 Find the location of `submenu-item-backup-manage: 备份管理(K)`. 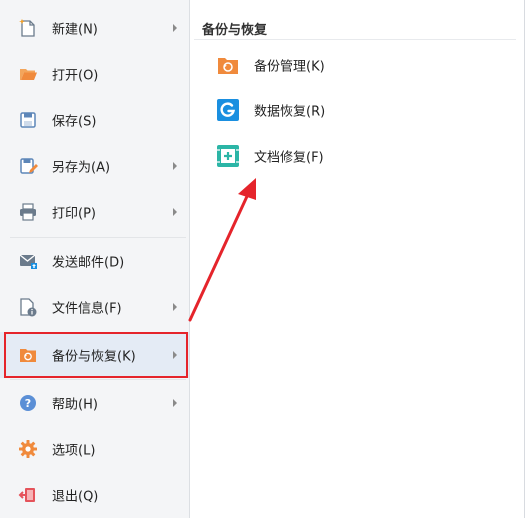

submenu-item-backup-manage: 备份管理(K) is located at coordinates (350, 65).